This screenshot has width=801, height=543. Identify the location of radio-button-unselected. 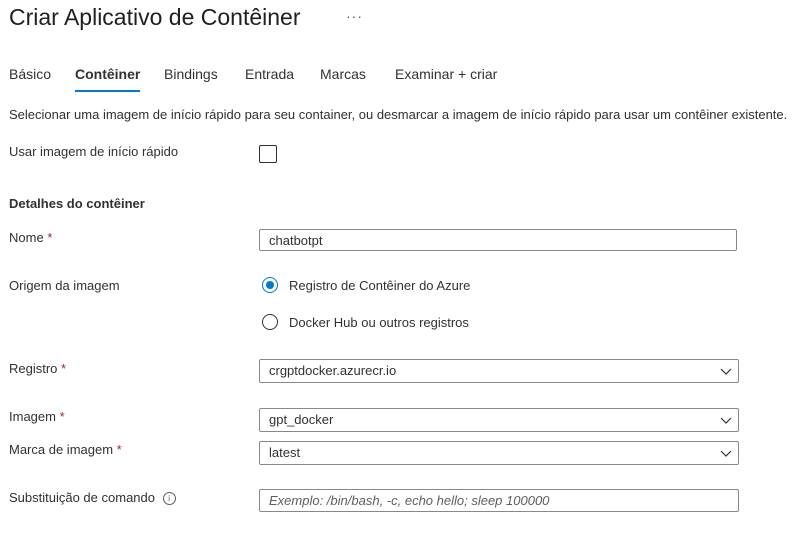
(270, 322).